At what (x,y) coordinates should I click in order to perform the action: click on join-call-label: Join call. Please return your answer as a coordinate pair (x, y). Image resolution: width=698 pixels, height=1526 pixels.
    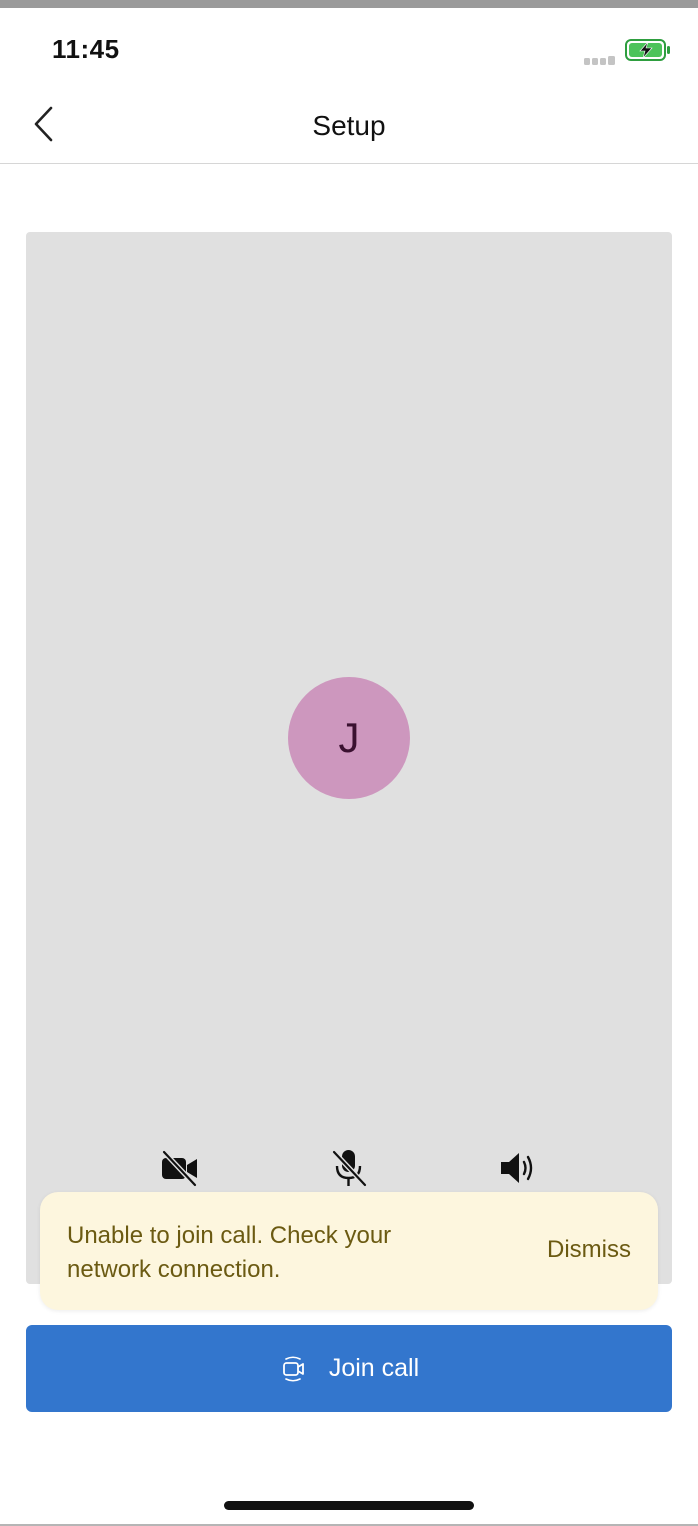
    Looking at the image, I should click on (374, 1368).